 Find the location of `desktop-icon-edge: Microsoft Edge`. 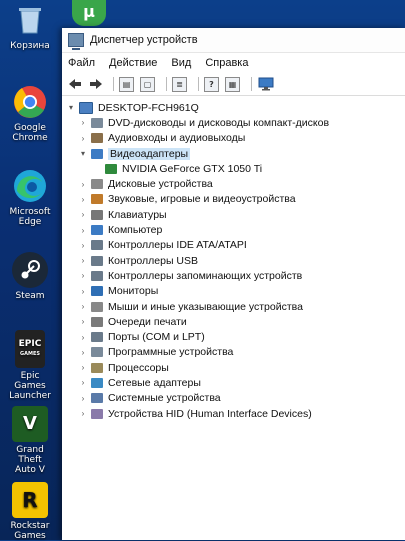

desktop-icon-edge: Microsoft Edge is located at coordinates (30, 197).